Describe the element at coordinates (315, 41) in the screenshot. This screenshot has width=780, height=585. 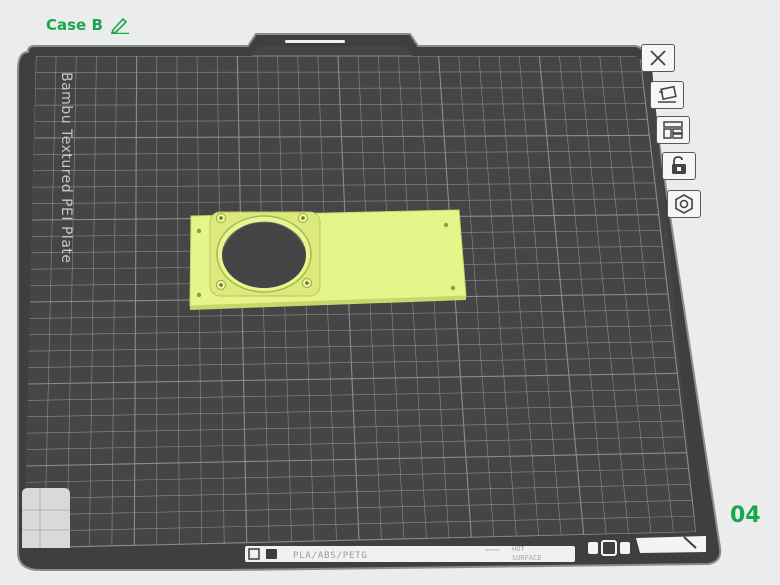
I see `plate-handle` at that location.